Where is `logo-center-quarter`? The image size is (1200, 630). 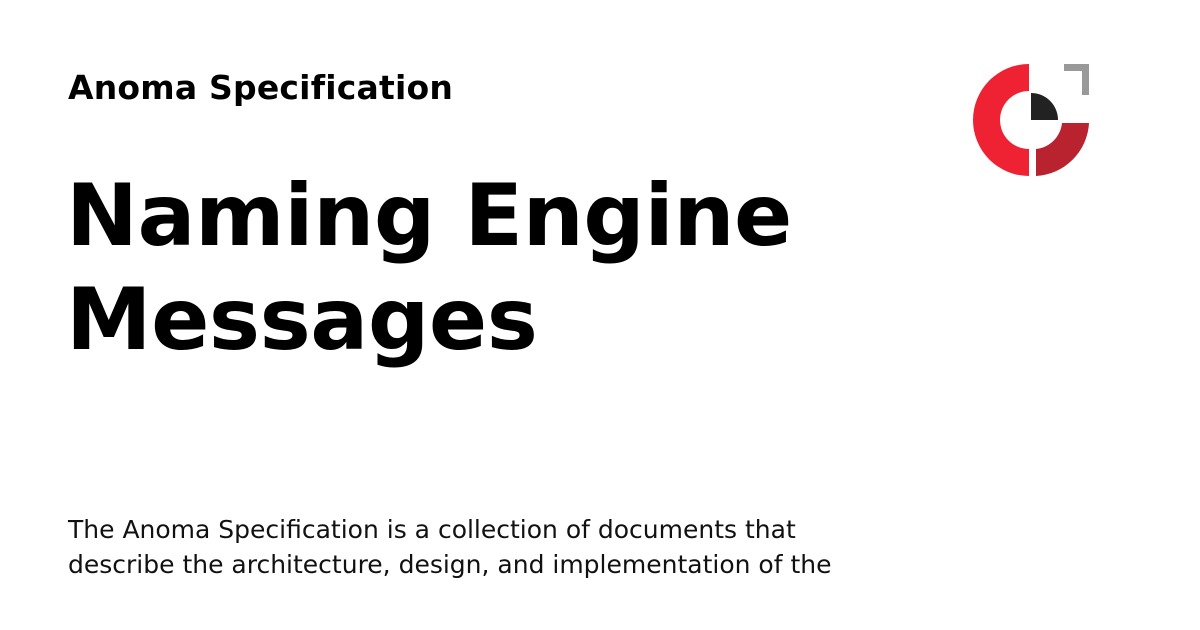
logo-center-quarter is located at coordinates (1044, 106).